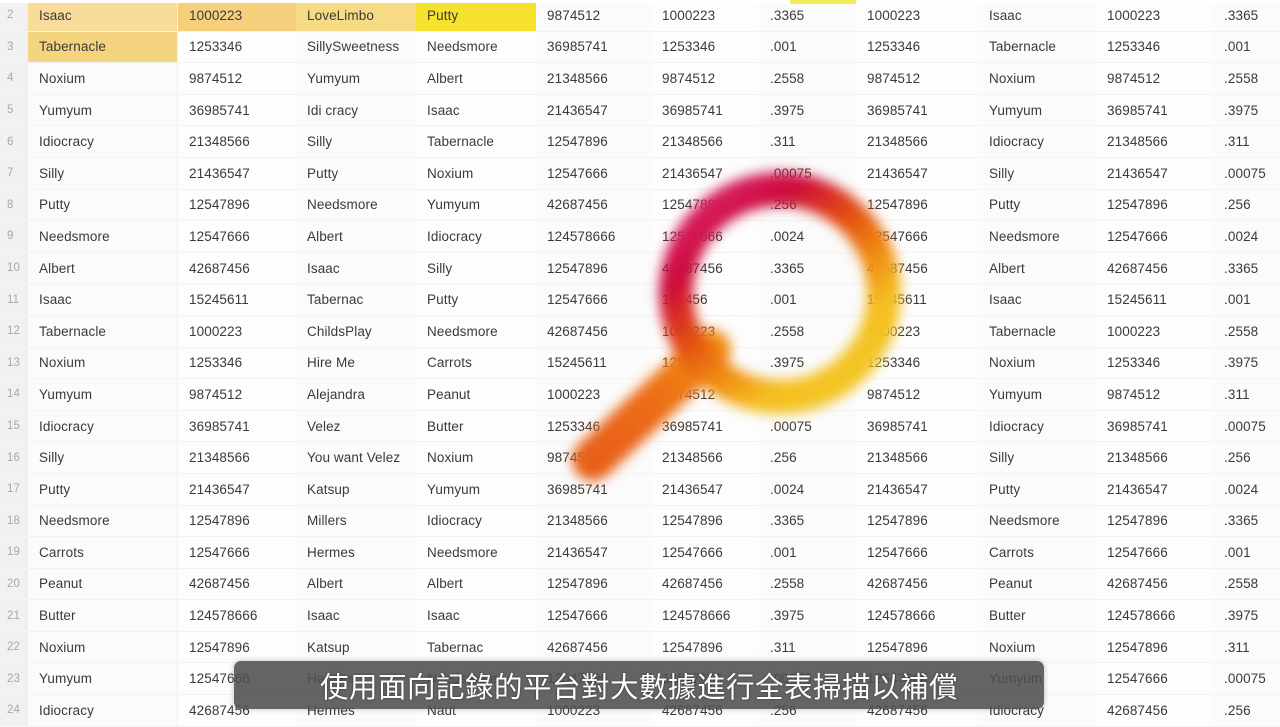 Image resolution: width=1280 pixels, height=727 pixels. What do you see at coordinates (705, 300) in the screenshot?
I see `table-cell: 152456` at bounding box center [705, 300].